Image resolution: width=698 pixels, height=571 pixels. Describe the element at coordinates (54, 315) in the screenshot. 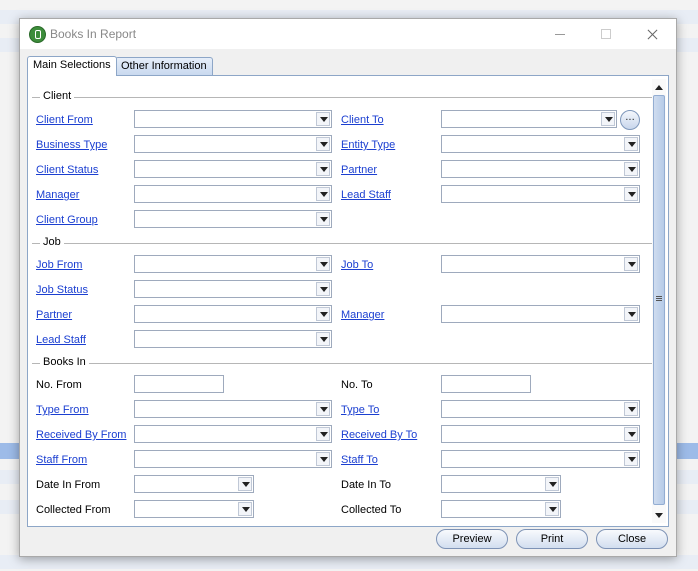

I see `job-partner-label: Partner` at that location.